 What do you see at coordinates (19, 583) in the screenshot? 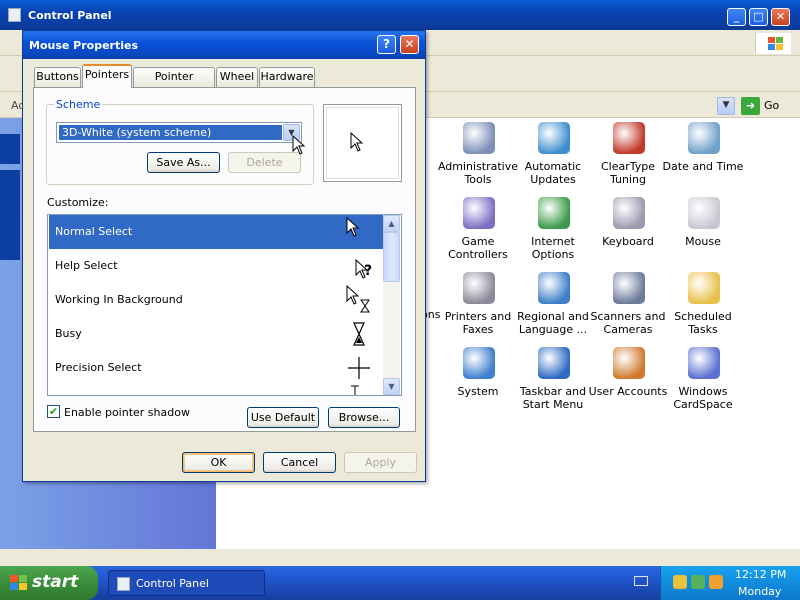
I see `windows-flag-icon` at bounding box center [19, 583].